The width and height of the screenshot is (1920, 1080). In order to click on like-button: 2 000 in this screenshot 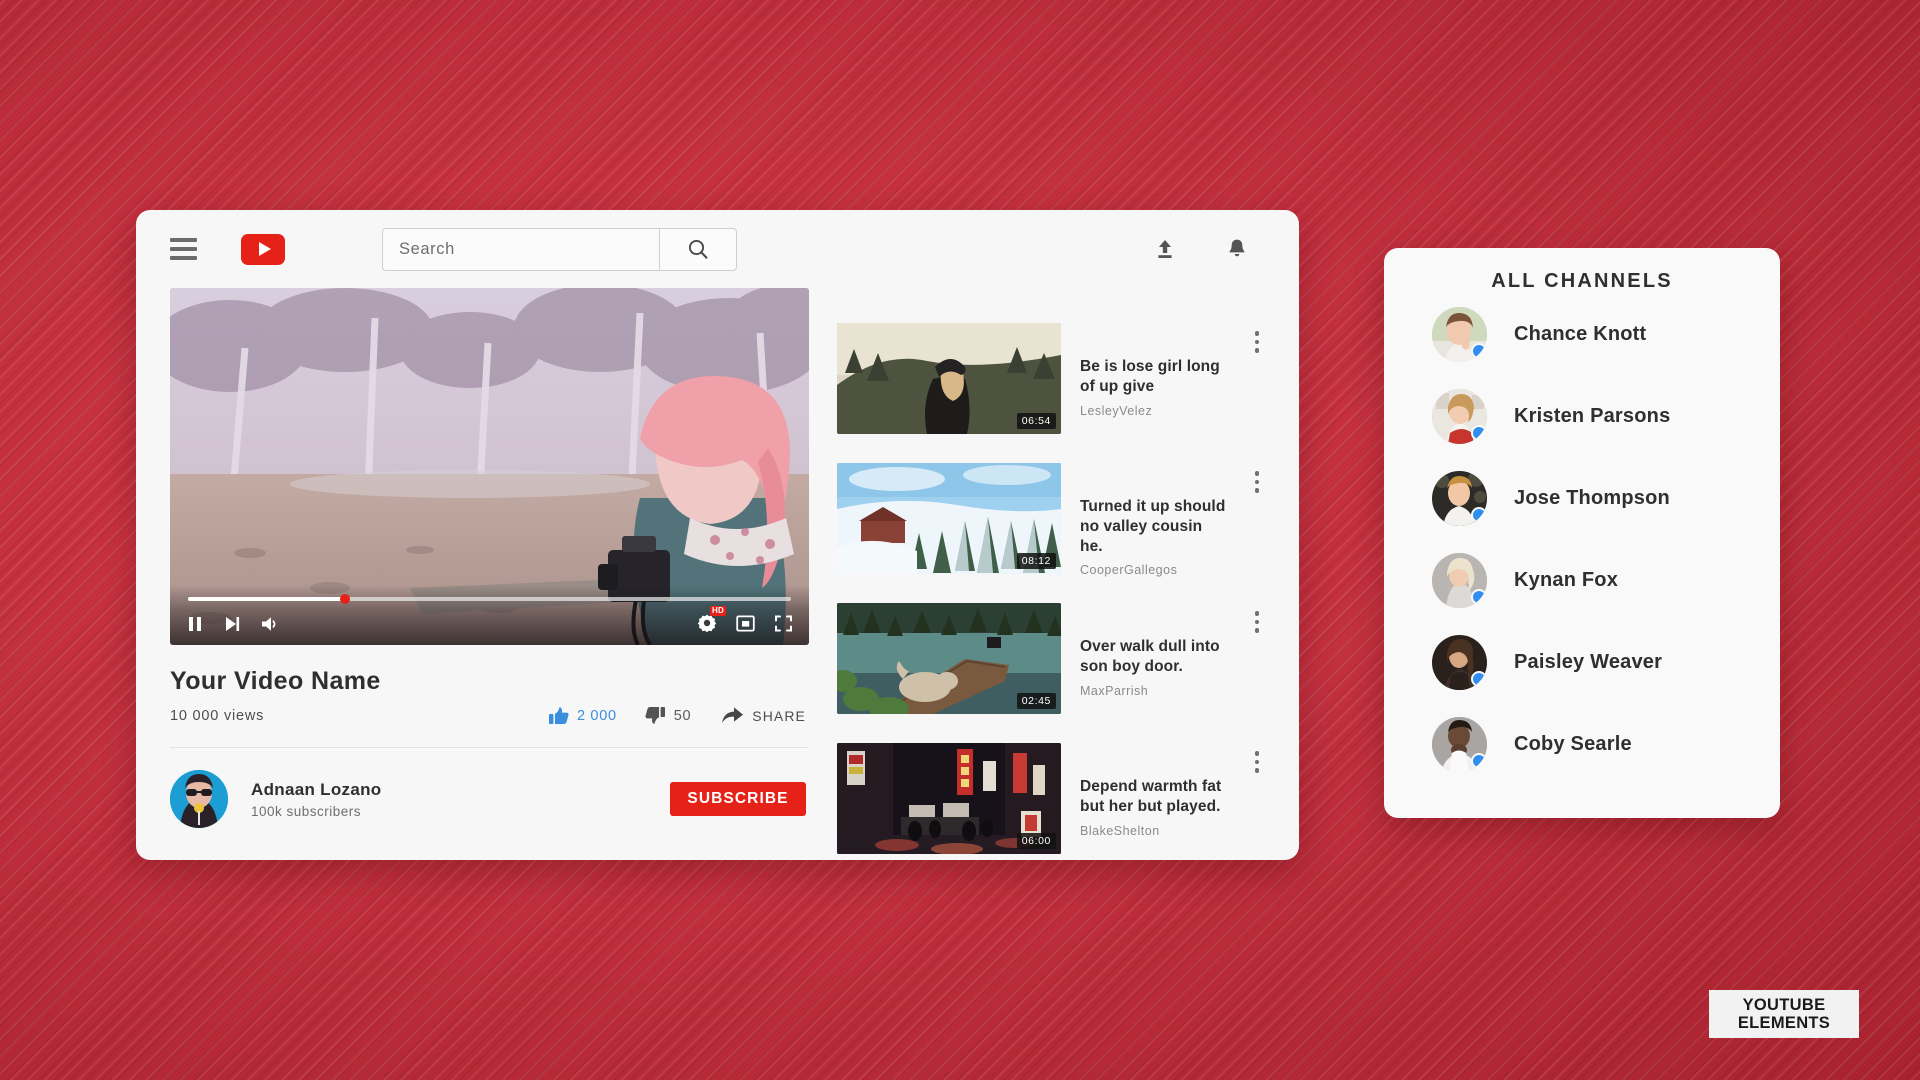, I will do `click(582, 715)`.